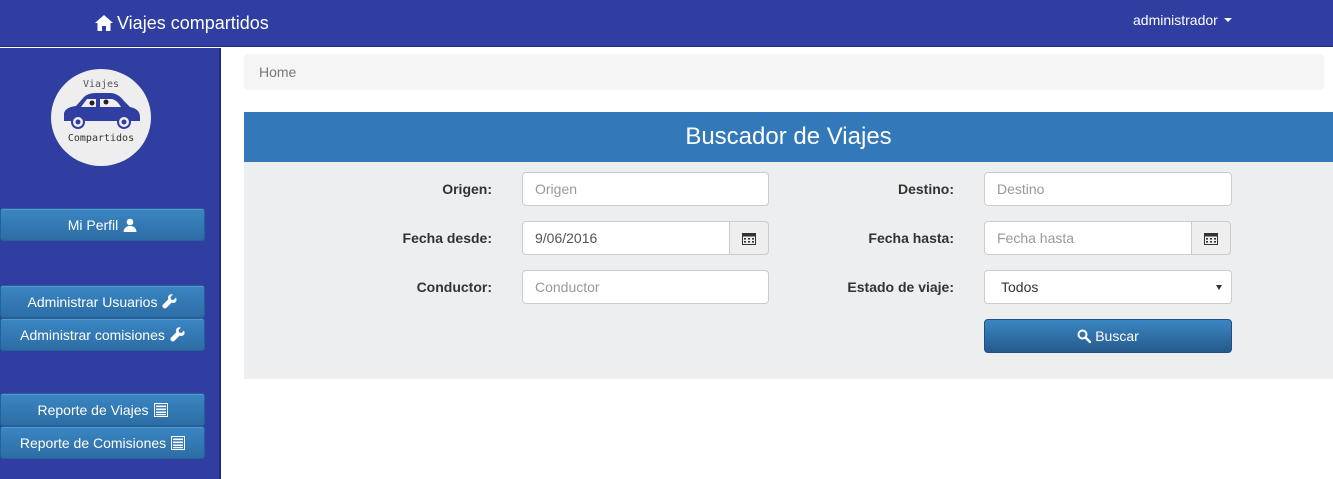 This screenshot has height=479, width=1333. I want to click on fecha-hasta-label: Fecha hasta:, so click(911, 238).